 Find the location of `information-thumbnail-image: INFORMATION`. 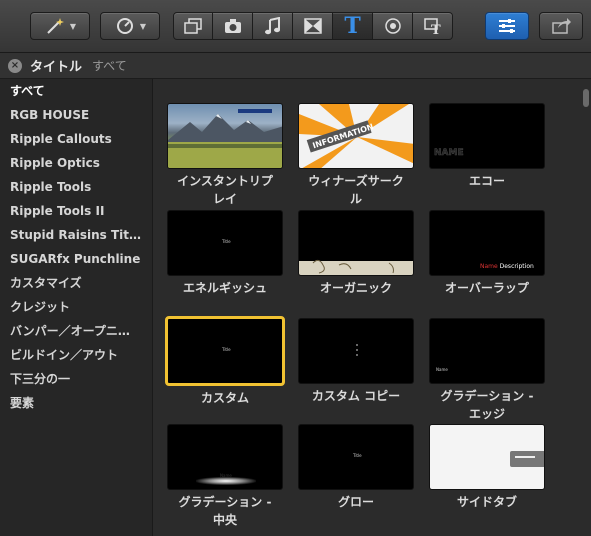

information-thumbnail-image: INFORMATION is located at coordinates (356, 136).